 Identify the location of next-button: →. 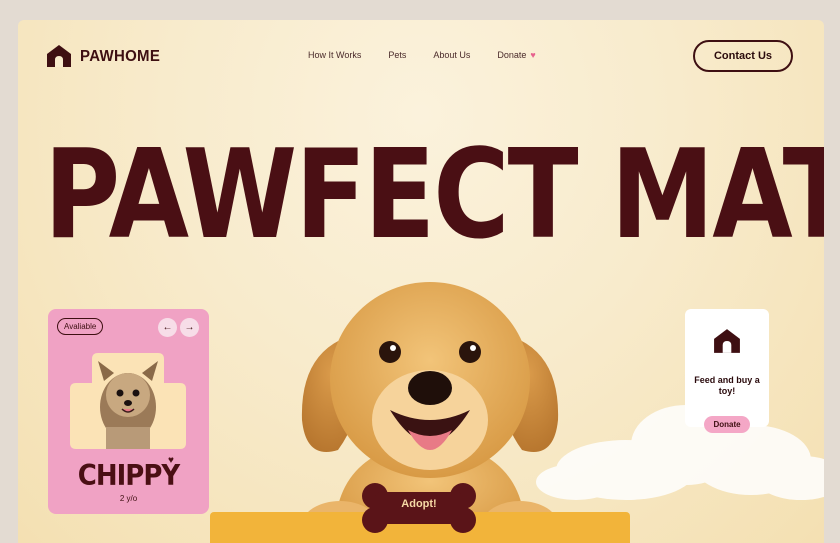
(189, 327).